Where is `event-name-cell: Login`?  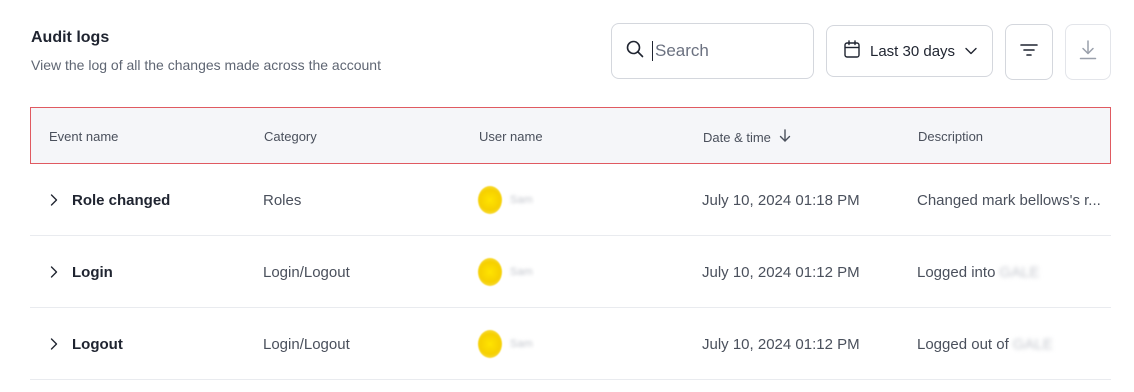
event-name-cell: Login is located at coordinates (81, 272).